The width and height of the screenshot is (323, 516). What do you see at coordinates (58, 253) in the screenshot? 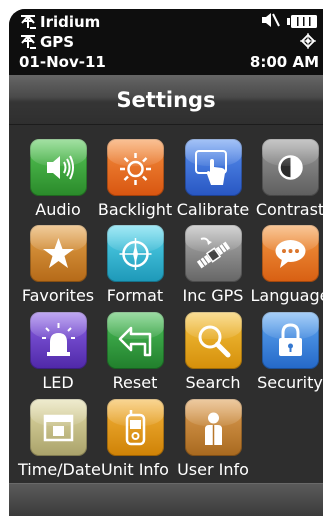
I see `star-icon` at bounding box center [58, 253].